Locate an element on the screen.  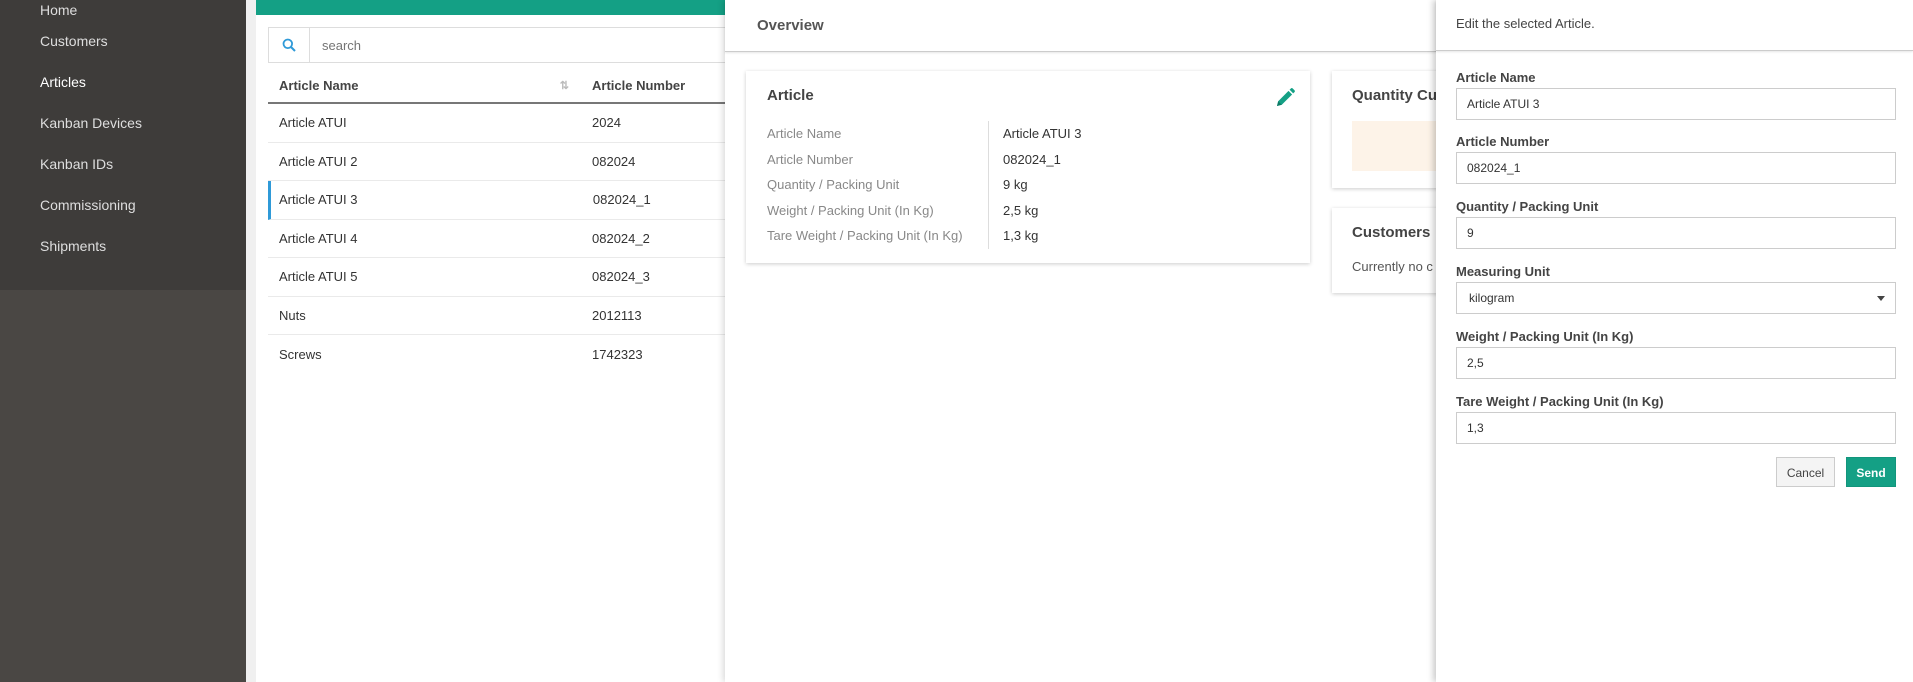
search-icon is located at coordinates (289, 45).